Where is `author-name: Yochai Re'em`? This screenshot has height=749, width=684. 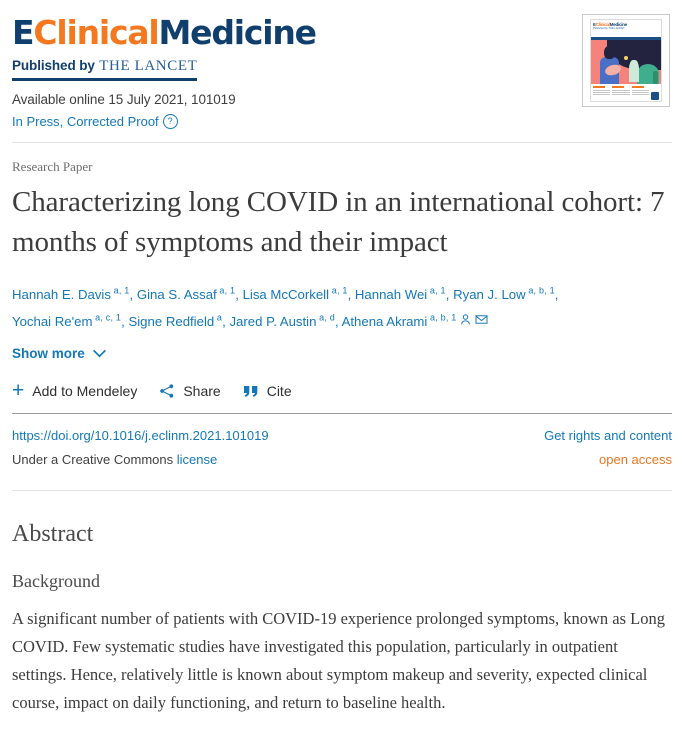 author-name: Yochai Re'em is located at coordinates (52, 321).